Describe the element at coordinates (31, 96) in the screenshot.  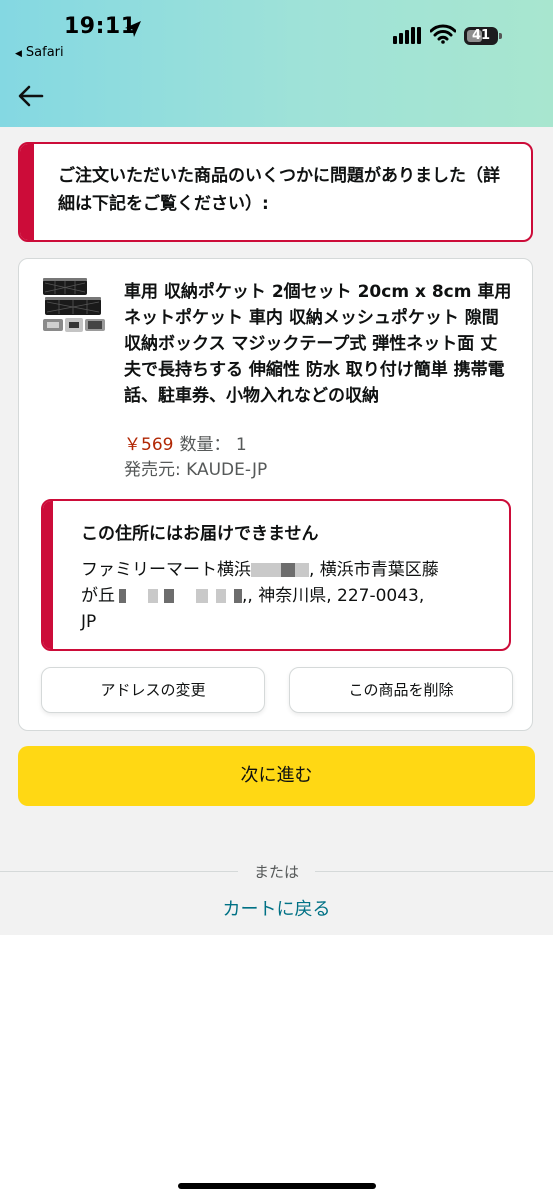
I see `back-arrow-icon` at that location.